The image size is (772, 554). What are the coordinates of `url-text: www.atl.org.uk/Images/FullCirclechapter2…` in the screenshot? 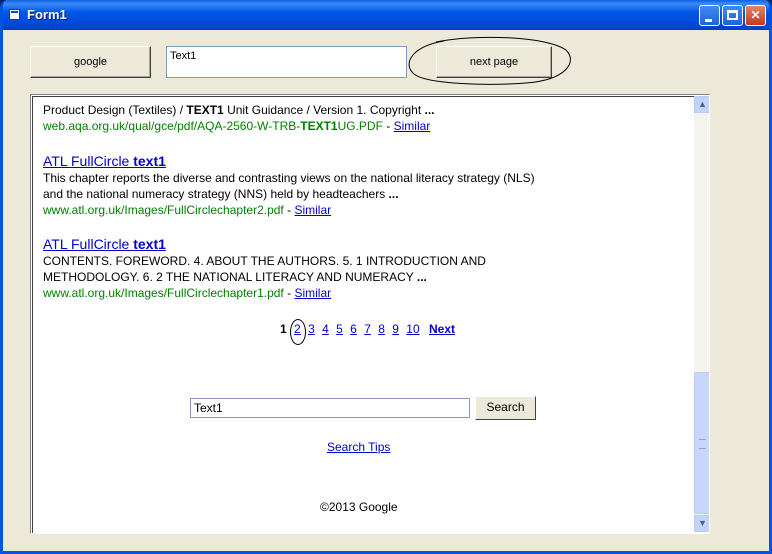 It's located at (163, 210).